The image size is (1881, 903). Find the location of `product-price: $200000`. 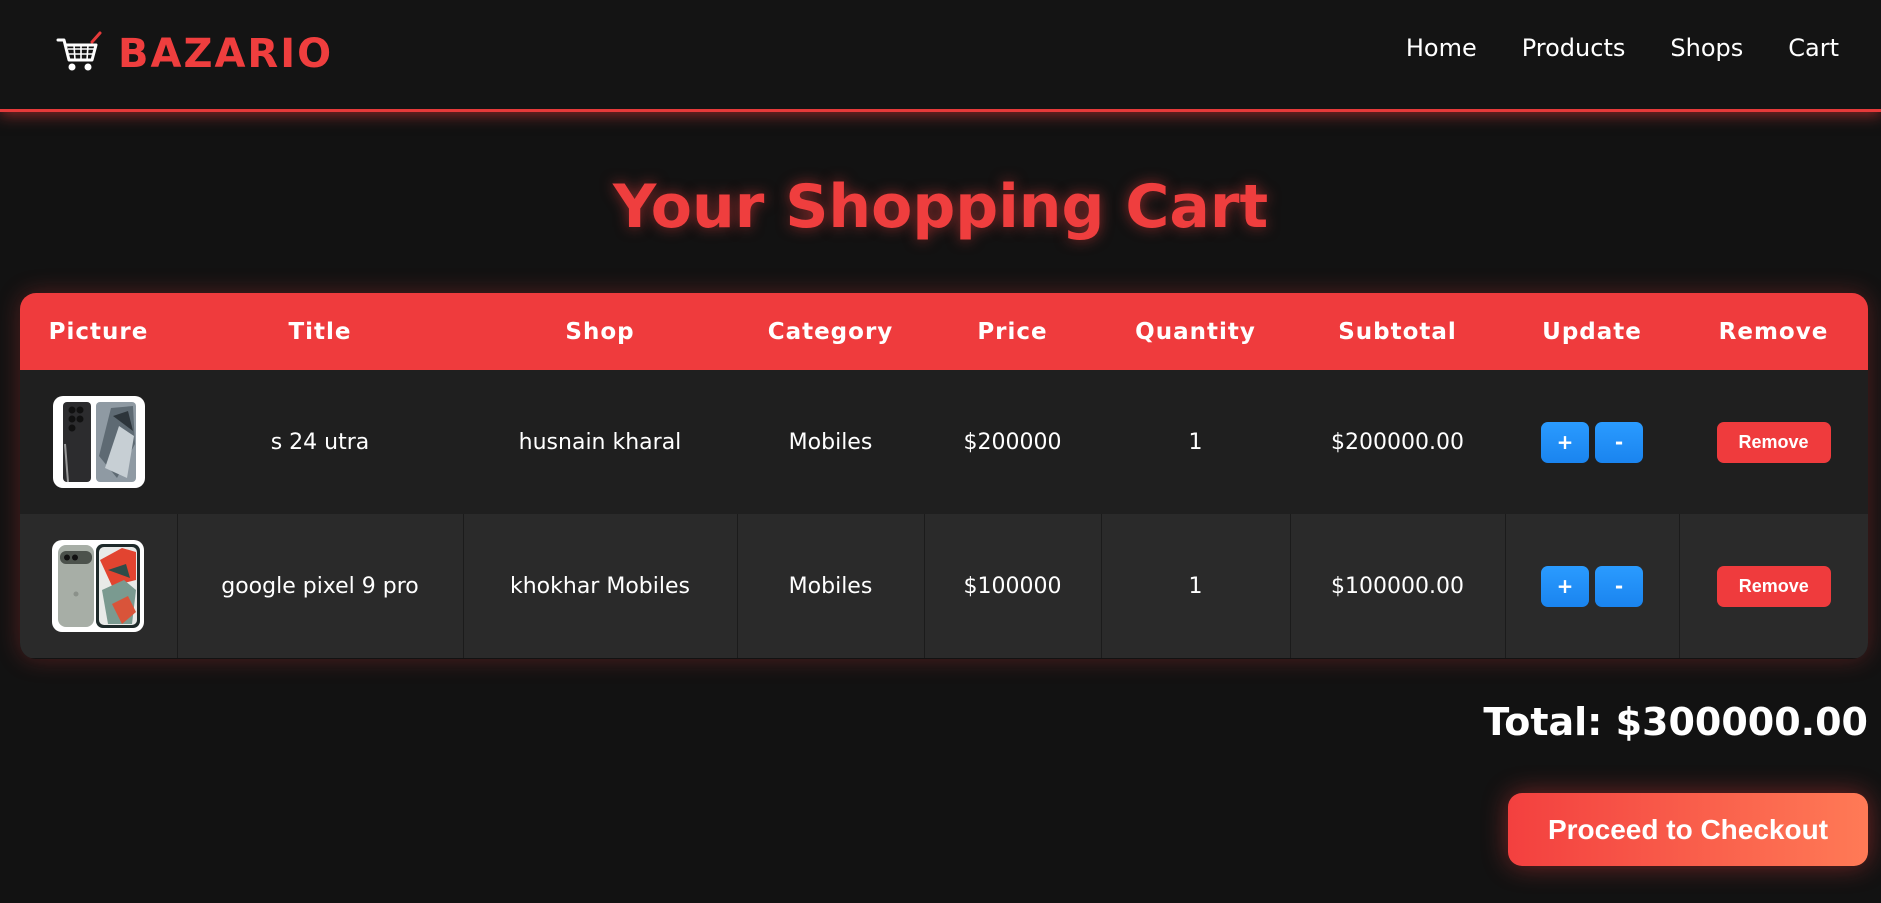

product-price: $200000 is located at coordinates (1012, 442).